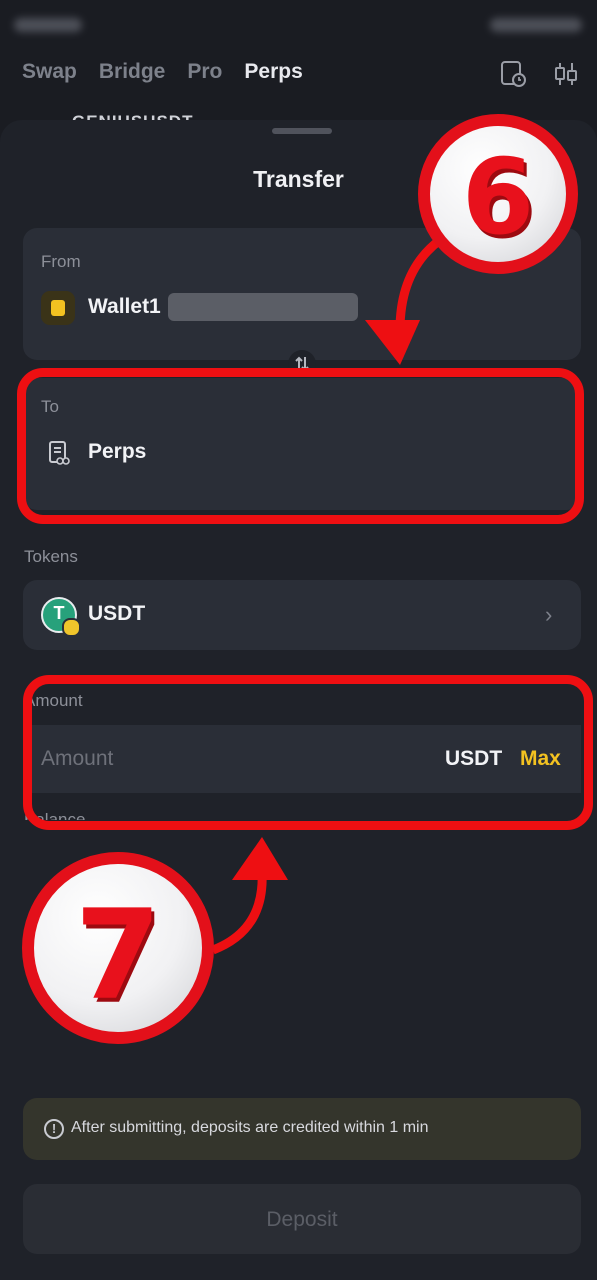 Image resolution: width=597 pixels, height=1280 pixels. I want to click on step-6-badge: 6, so click(498, 194).